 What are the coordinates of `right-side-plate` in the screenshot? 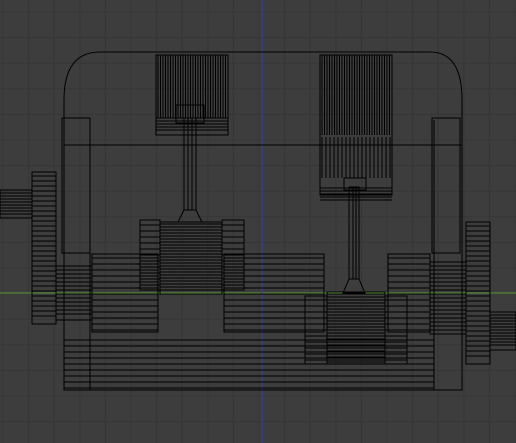 It's located at (446, 185).